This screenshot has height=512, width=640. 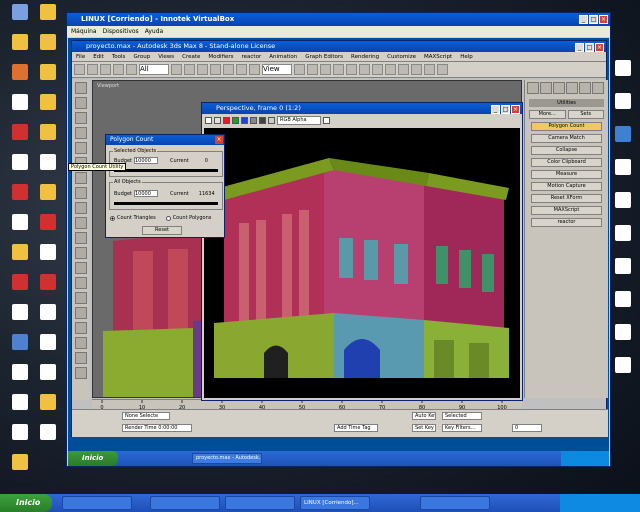 I want to click on max-menu-item: Animation, so click(x=283, y=56).